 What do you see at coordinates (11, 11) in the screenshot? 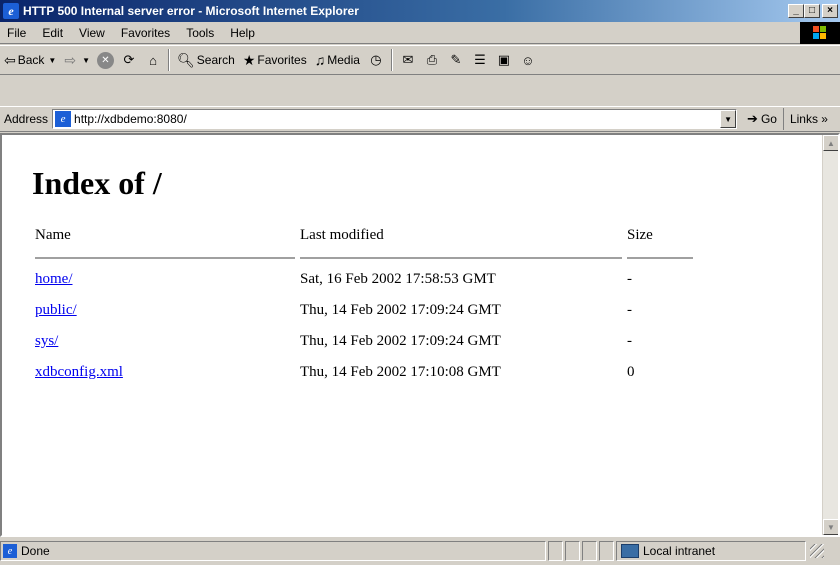
I see `ie-icon: e` at bounding box center [11, 11].